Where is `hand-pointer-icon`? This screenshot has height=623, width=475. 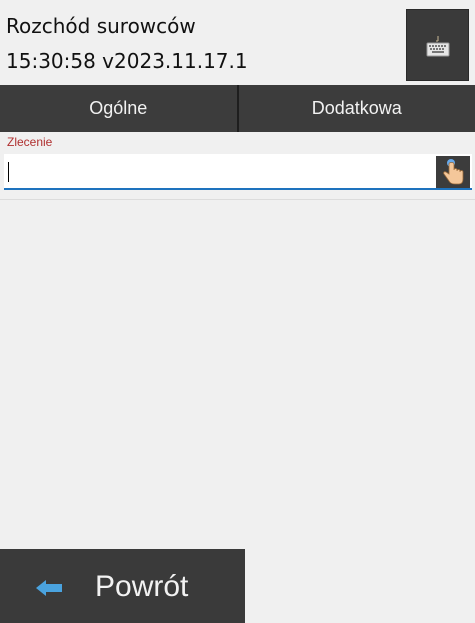
hand-pointer-icon is located at coordinates (453, 172).